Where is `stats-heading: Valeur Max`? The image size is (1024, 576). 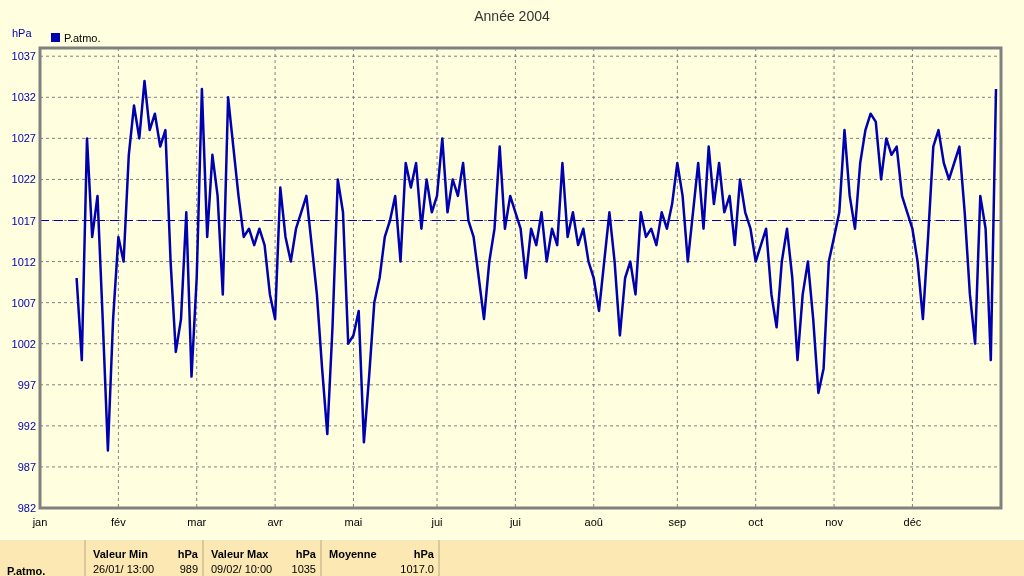 stats-heading: Valeur Max is located at coordinates (240, 554).